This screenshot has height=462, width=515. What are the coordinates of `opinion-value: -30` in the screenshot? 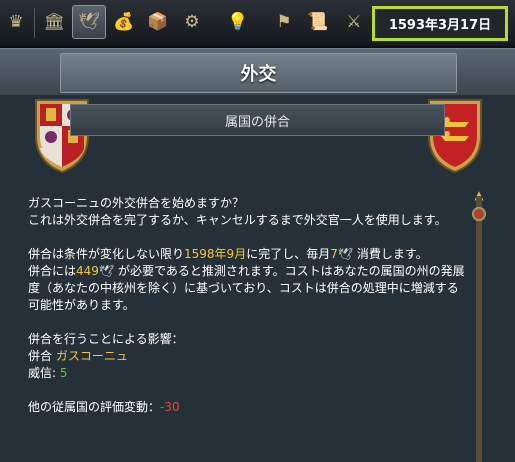 It's located at (170, 407).